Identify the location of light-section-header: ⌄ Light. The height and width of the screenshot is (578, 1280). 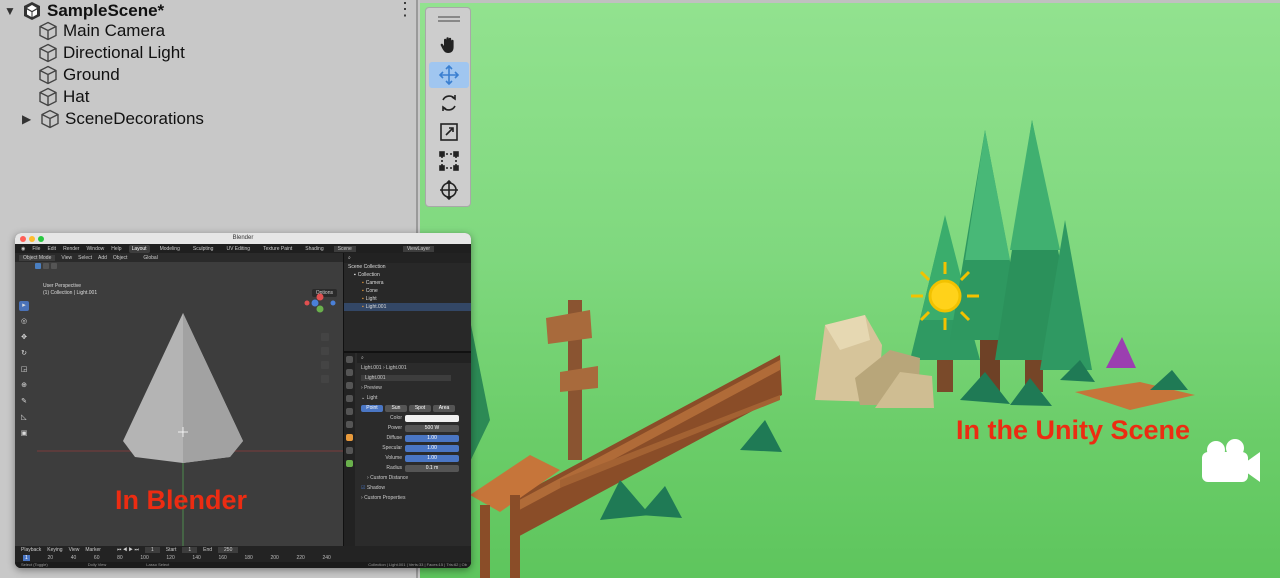
(414, 398).